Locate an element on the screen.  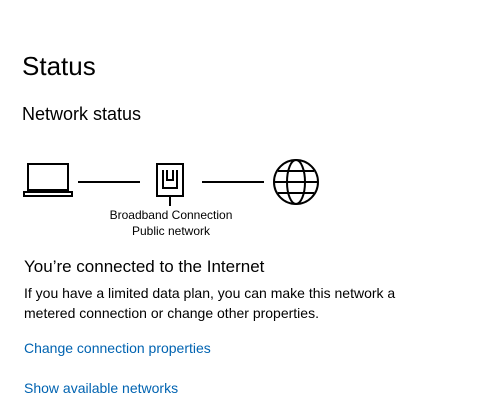
show-available-networks-link: Show available networks is located at coordinates (101, 388).